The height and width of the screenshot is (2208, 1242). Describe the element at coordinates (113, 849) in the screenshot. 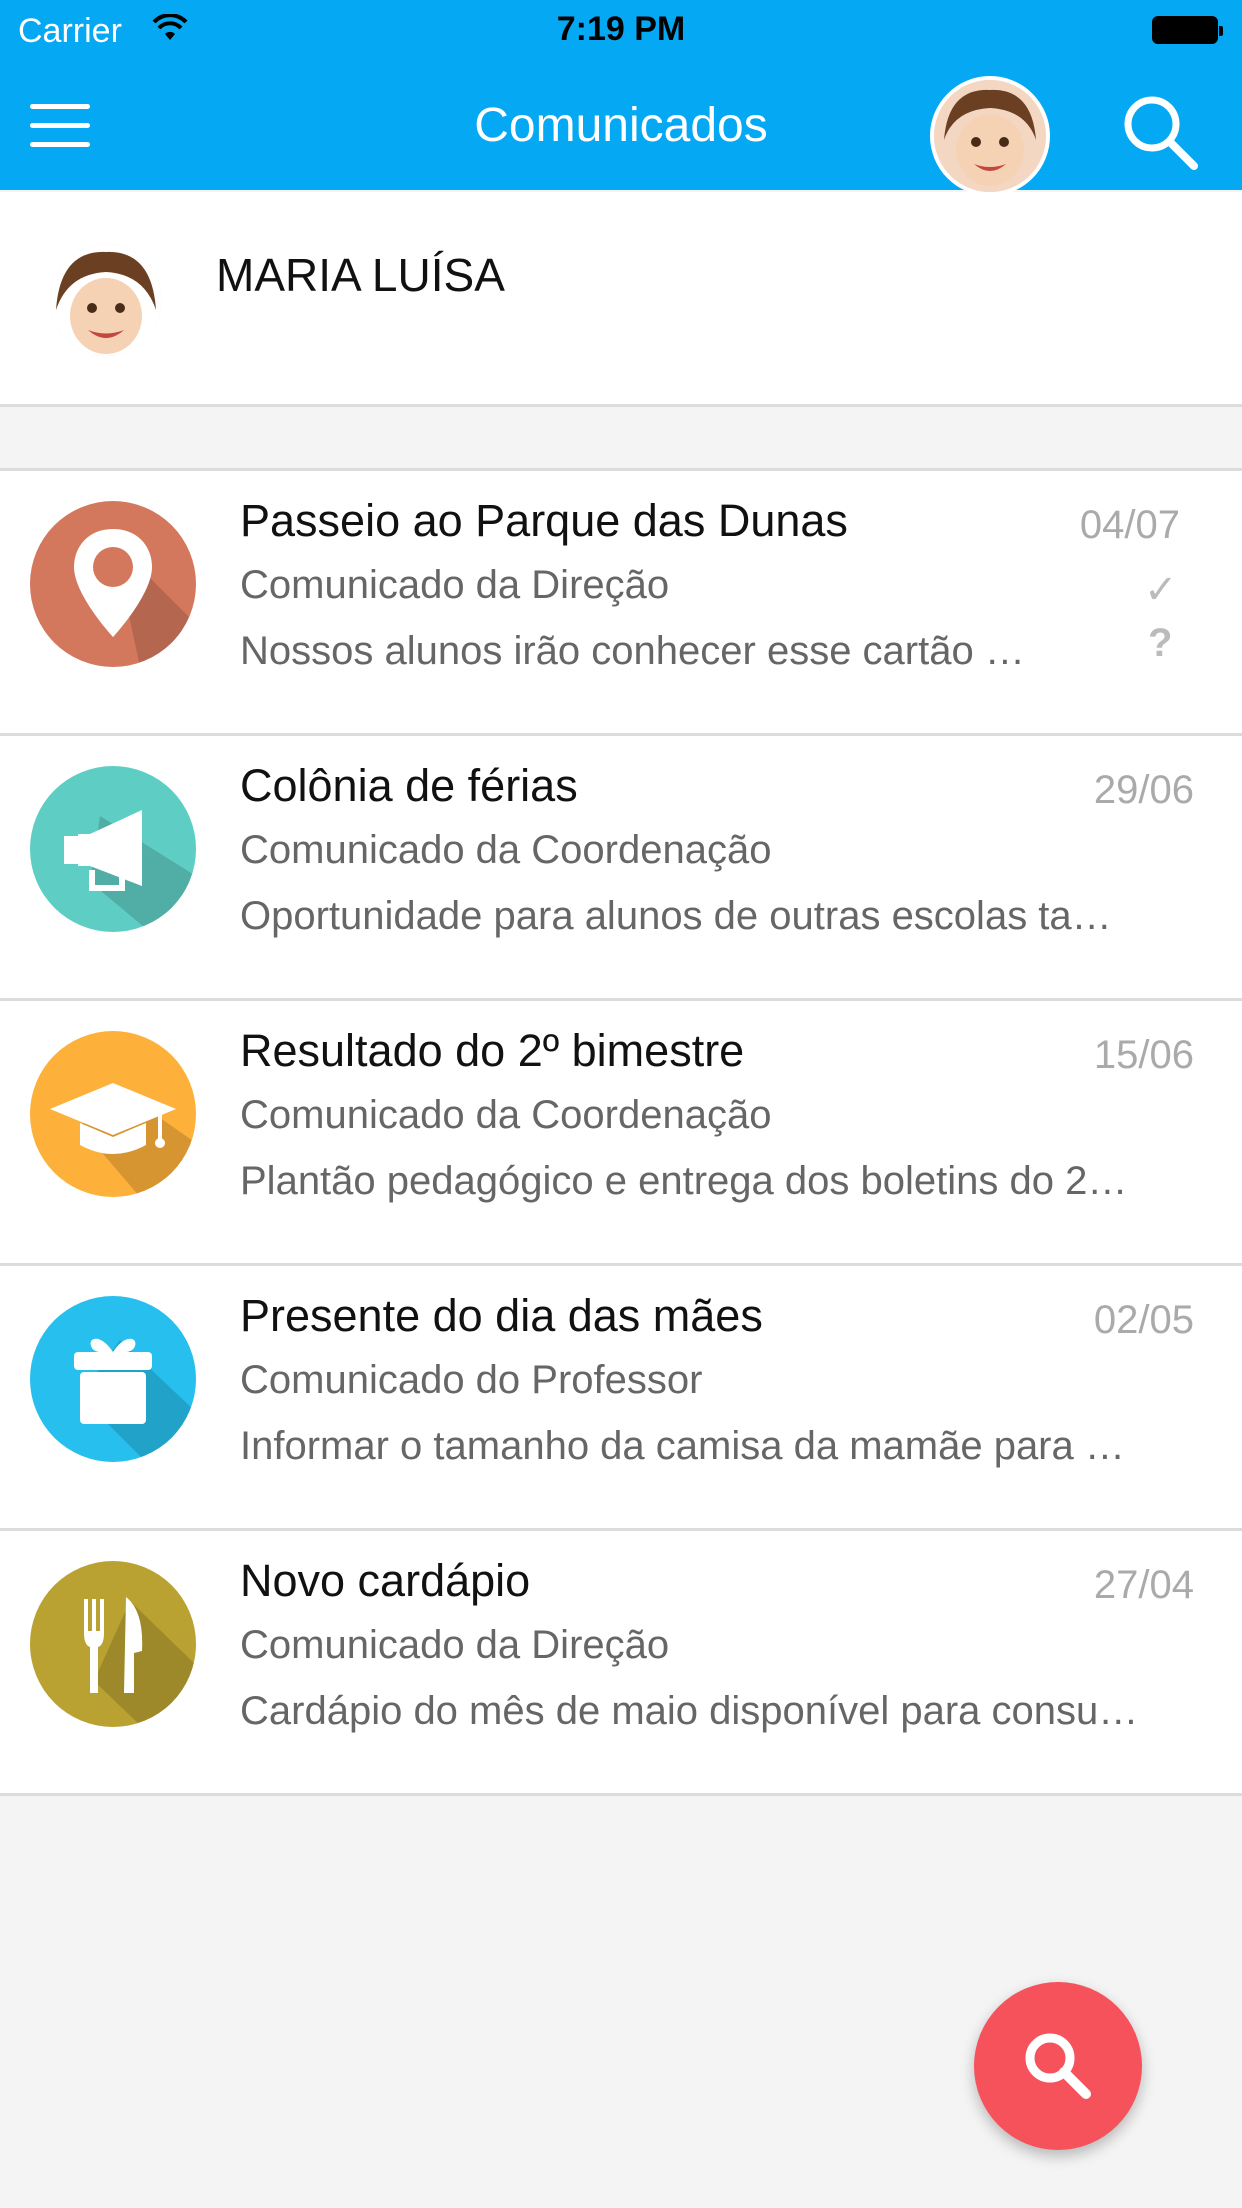

I see `megaphone-icon` at that location.